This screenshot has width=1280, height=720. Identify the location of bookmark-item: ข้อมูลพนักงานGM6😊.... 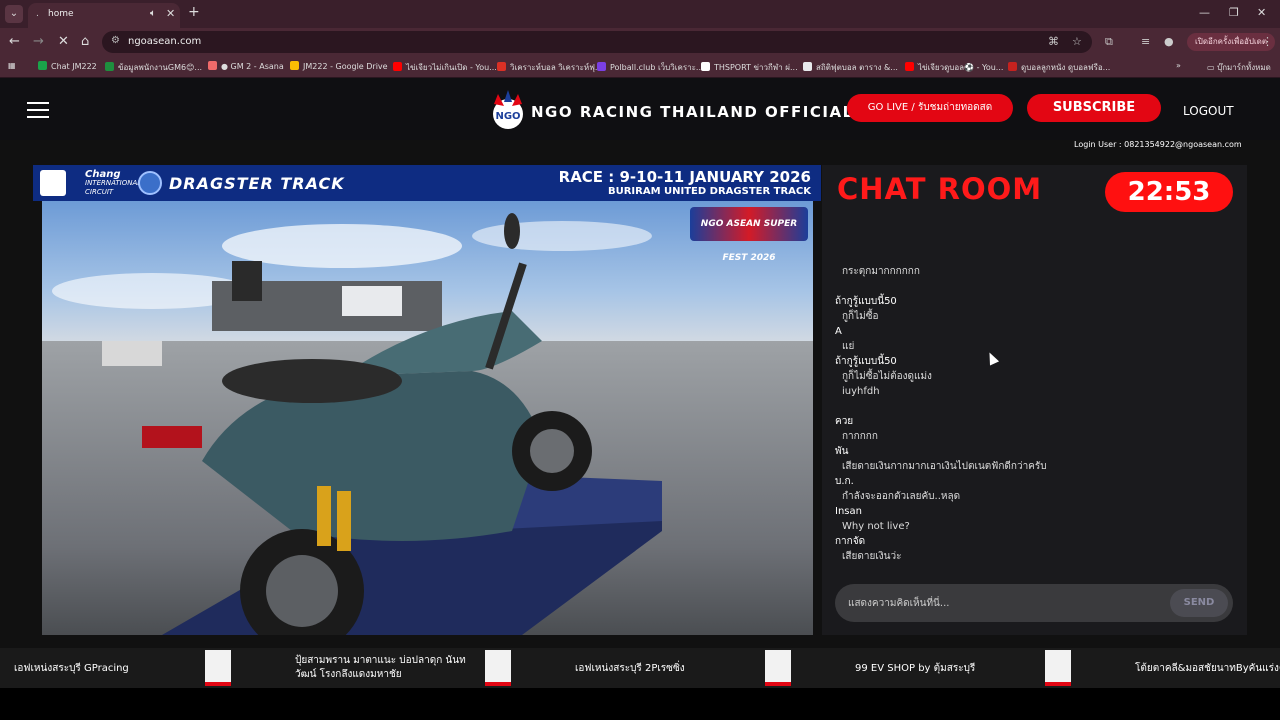
(153, 67).